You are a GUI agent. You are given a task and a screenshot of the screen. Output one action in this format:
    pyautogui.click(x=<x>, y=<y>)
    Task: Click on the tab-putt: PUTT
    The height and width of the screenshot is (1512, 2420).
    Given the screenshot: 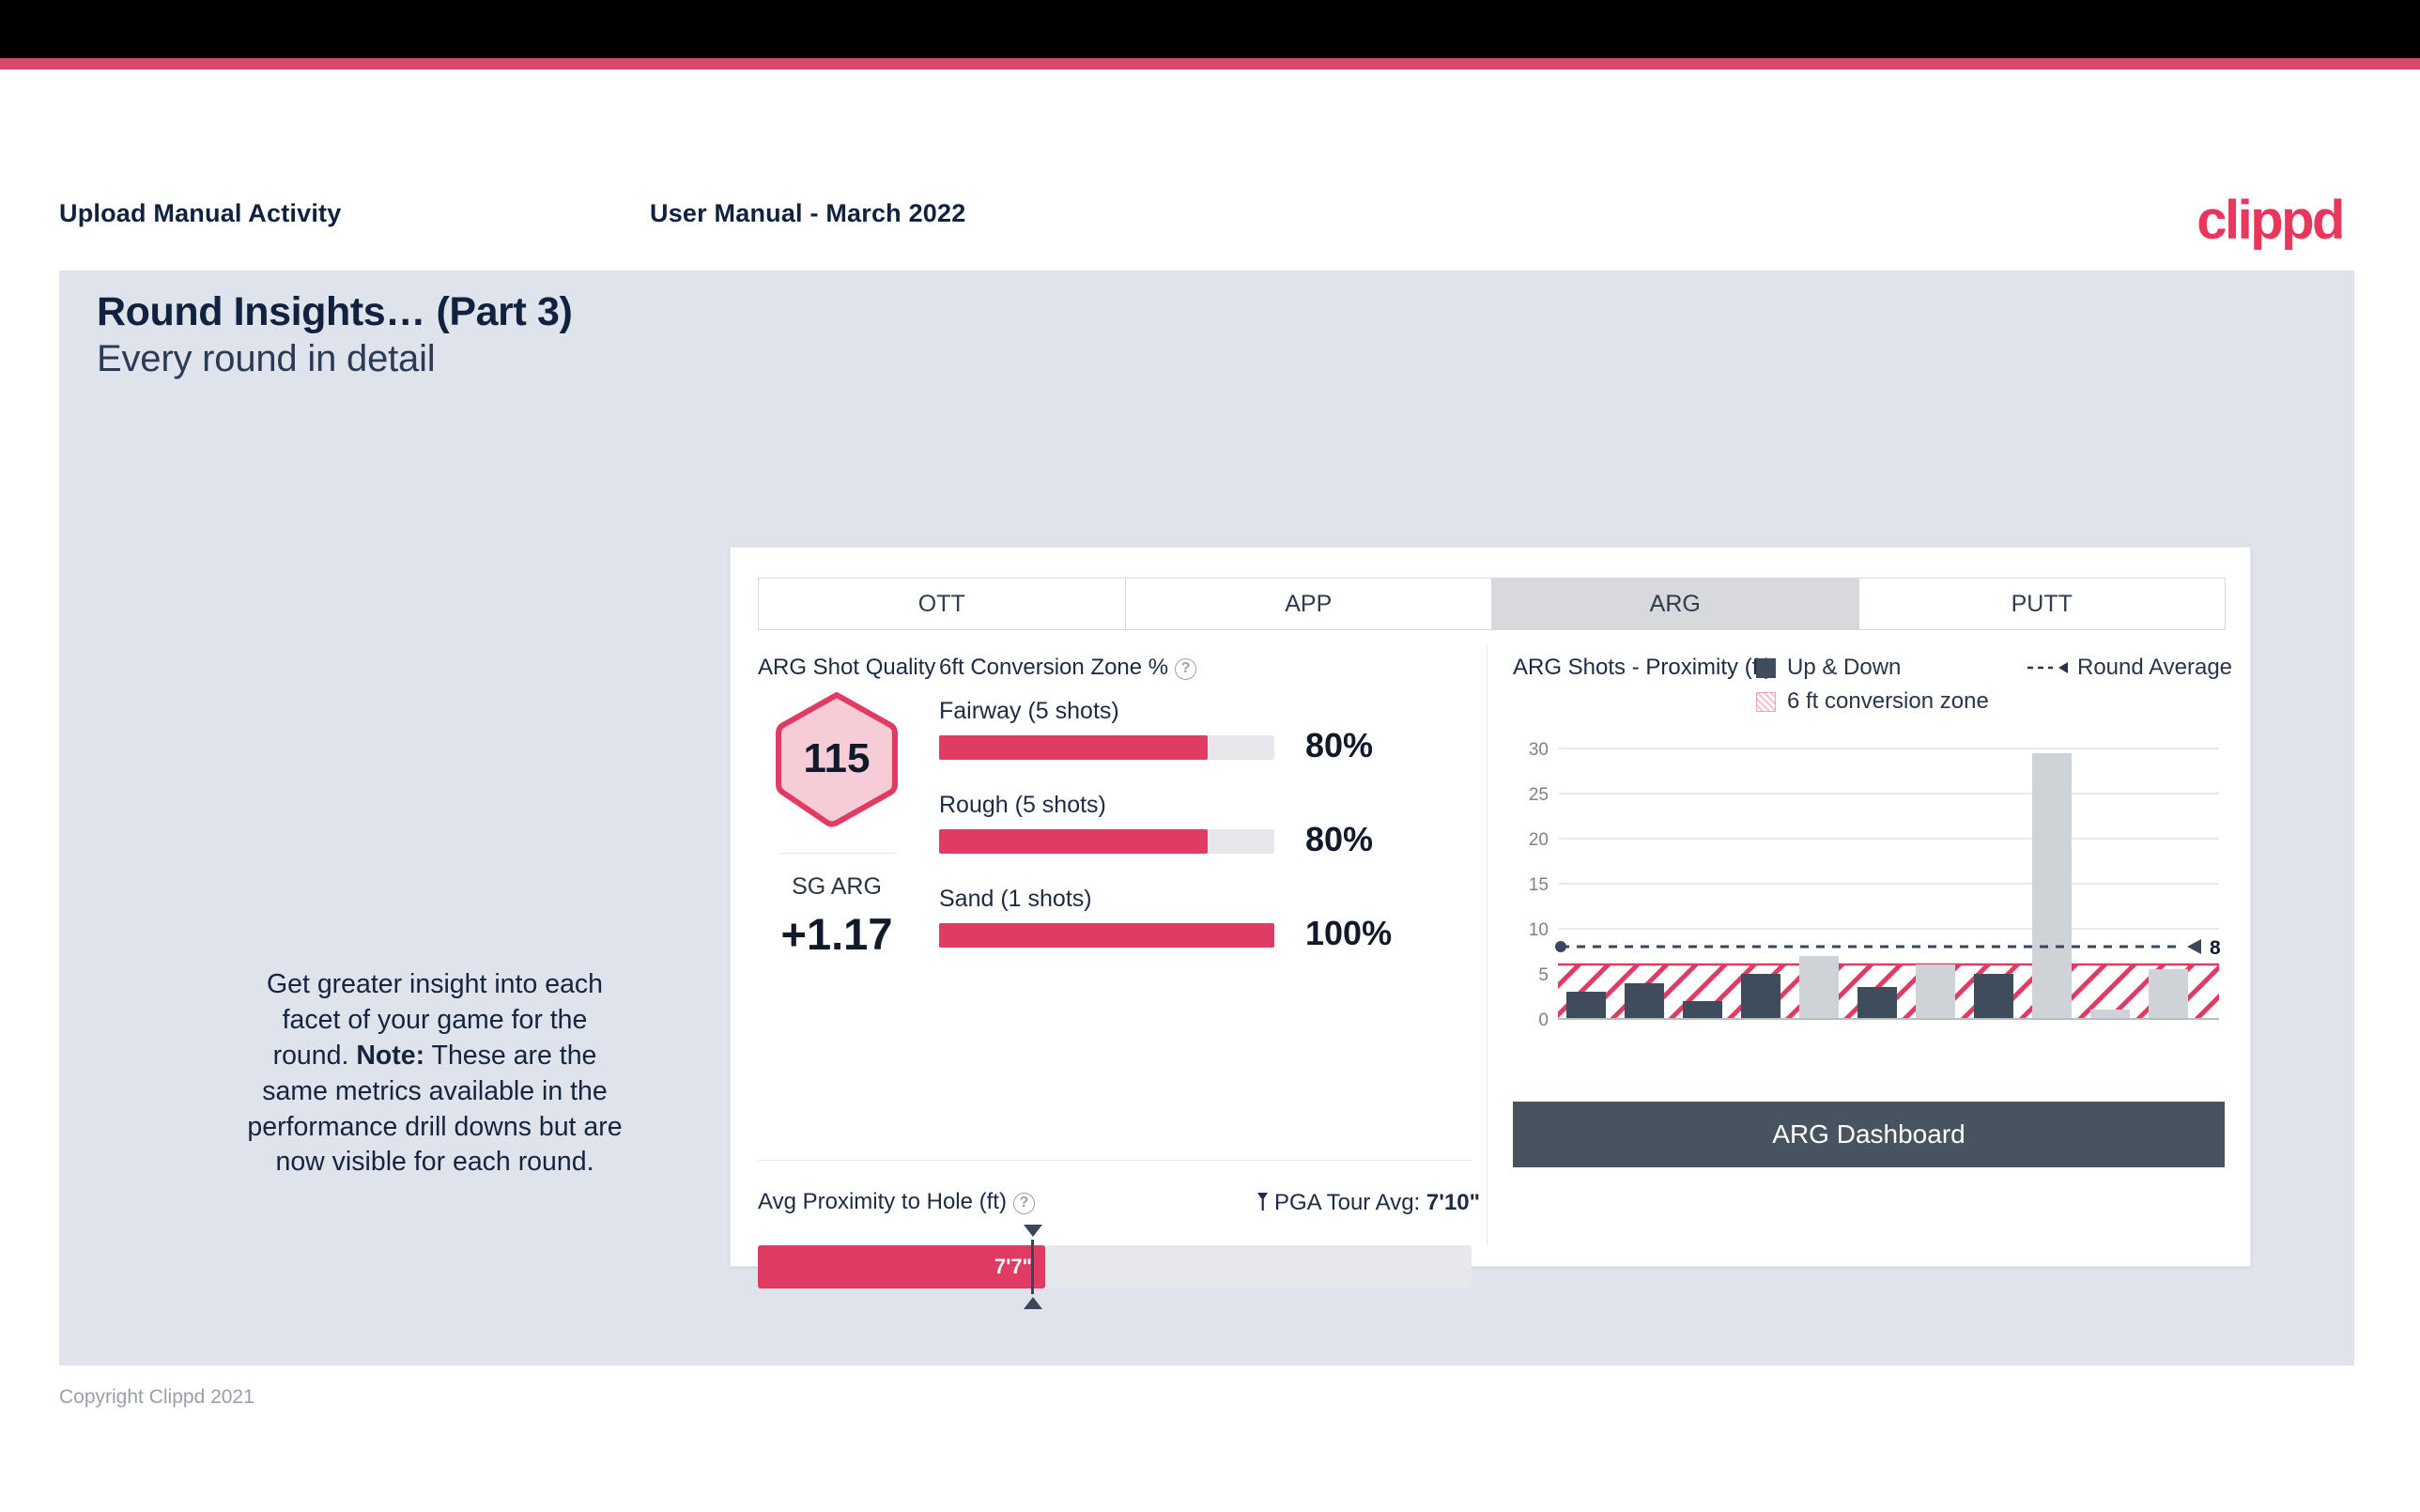 What is the action you would take?
    pyautogui.click(x=2041, y=604)
    